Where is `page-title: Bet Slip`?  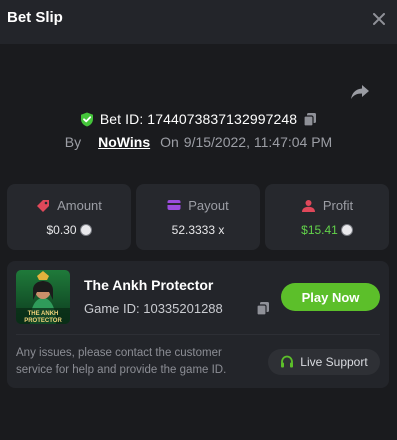 page-title: Bet Slip is located at coordinates (35, 17).